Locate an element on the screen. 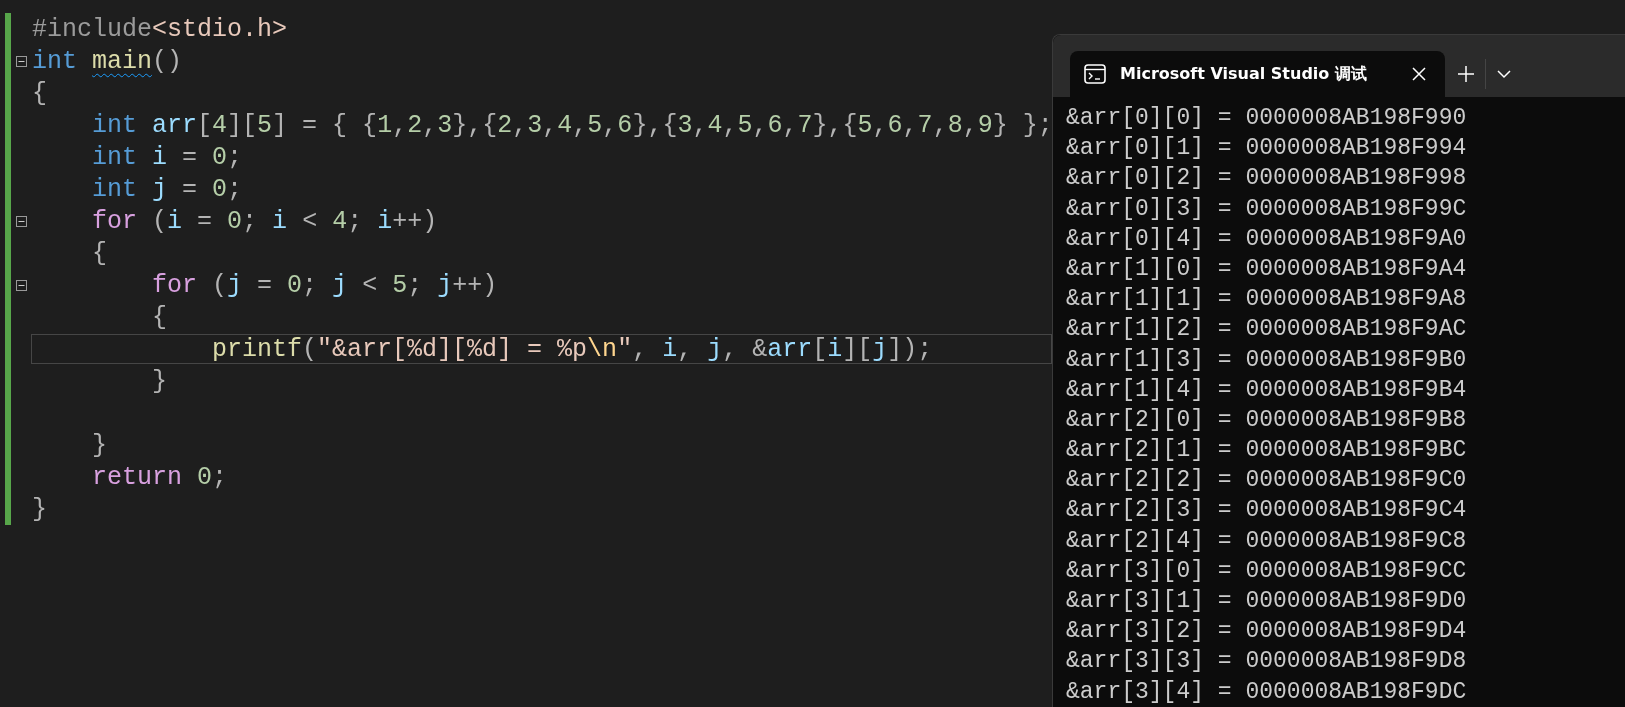 The image size is (1625, 707). output-line: &arr[0][1] = 0000008AB198F994 is located at coordinates (1267, 149).